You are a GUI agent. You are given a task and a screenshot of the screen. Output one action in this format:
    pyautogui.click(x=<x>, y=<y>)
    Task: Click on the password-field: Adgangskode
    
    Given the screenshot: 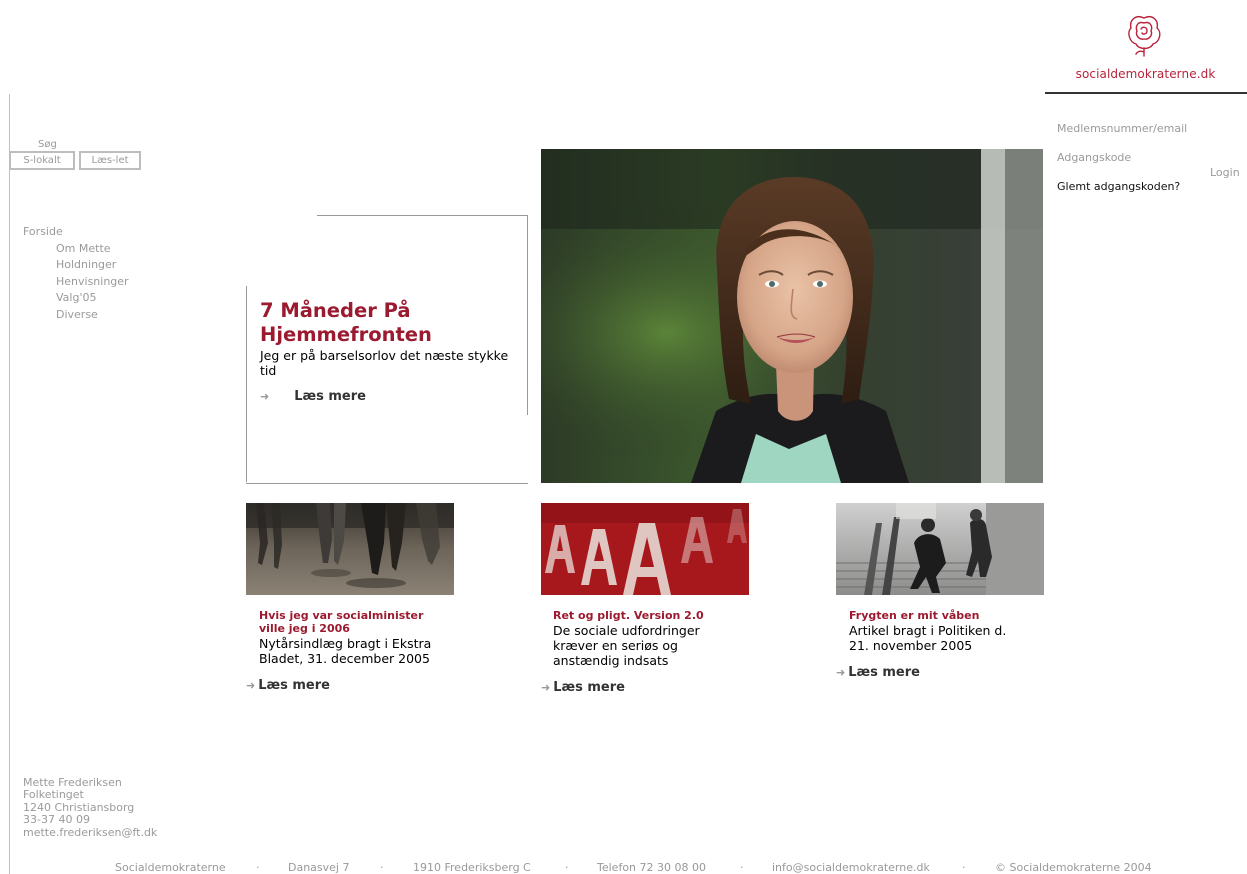 What is the action you would take?
    pyautogui.click(x=1094, y=157)
    